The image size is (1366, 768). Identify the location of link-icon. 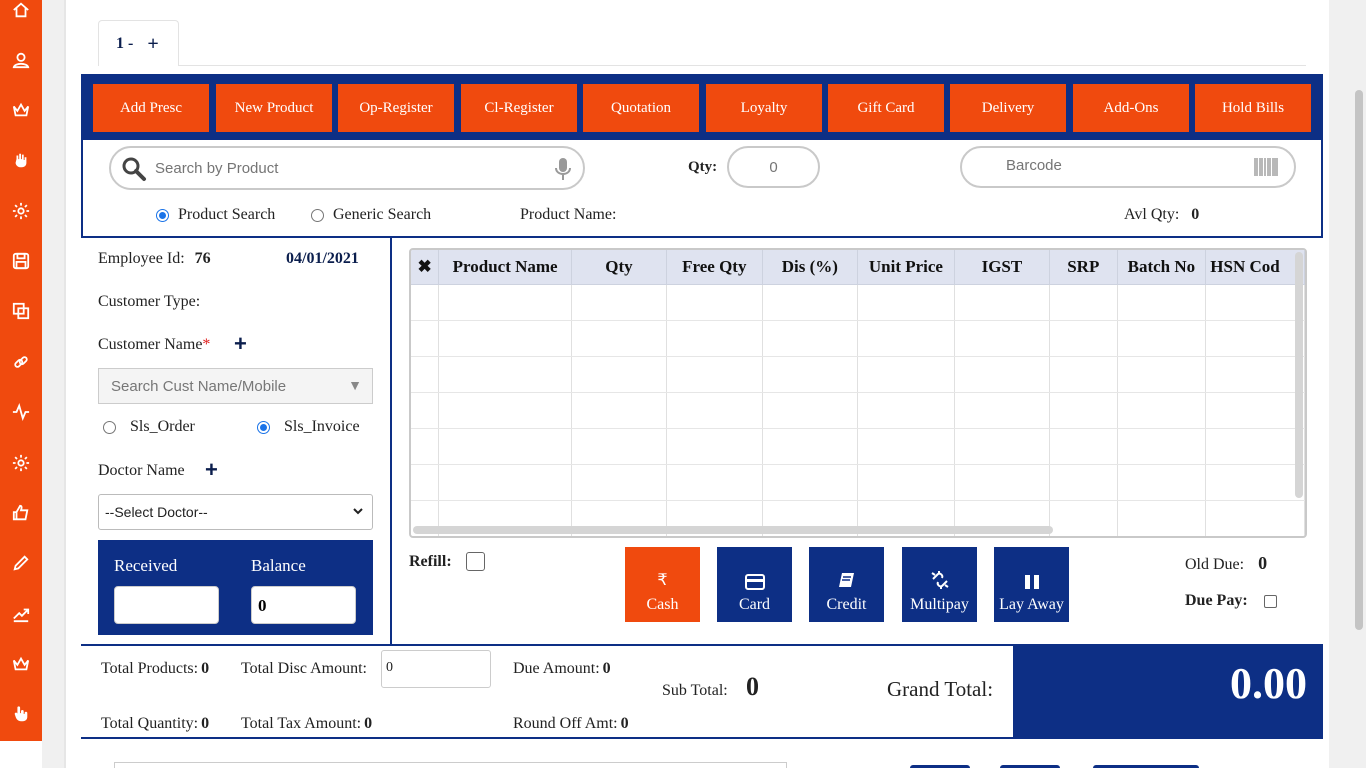
(21, 362).